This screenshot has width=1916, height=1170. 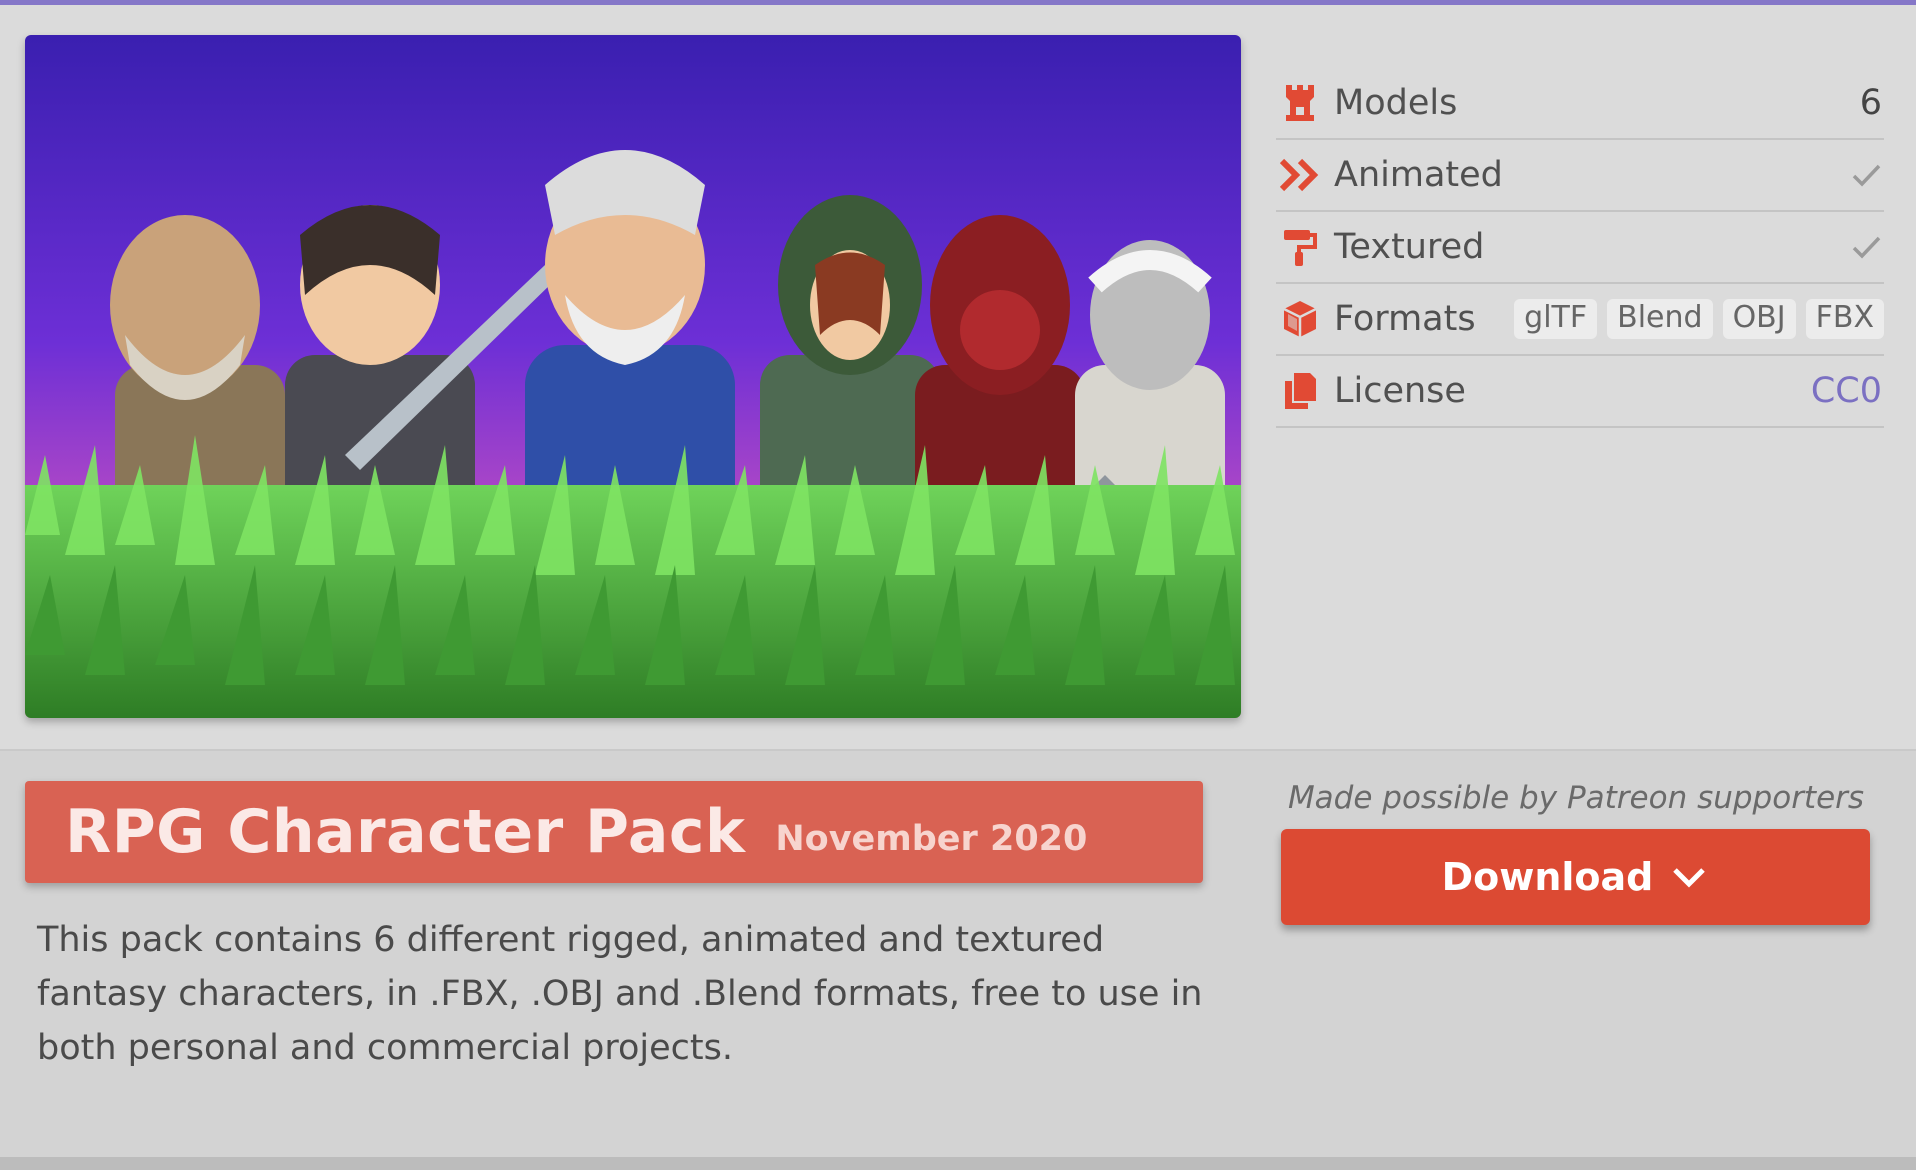 I want to click on format-badge-gltf: glTF, so click(x=1556, y=319).